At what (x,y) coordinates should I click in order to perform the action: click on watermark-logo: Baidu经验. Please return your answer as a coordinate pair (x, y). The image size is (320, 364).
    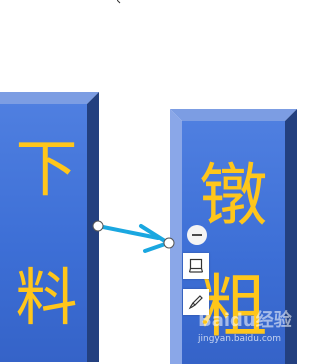
    Looking at the image, I should click on (245, 320).